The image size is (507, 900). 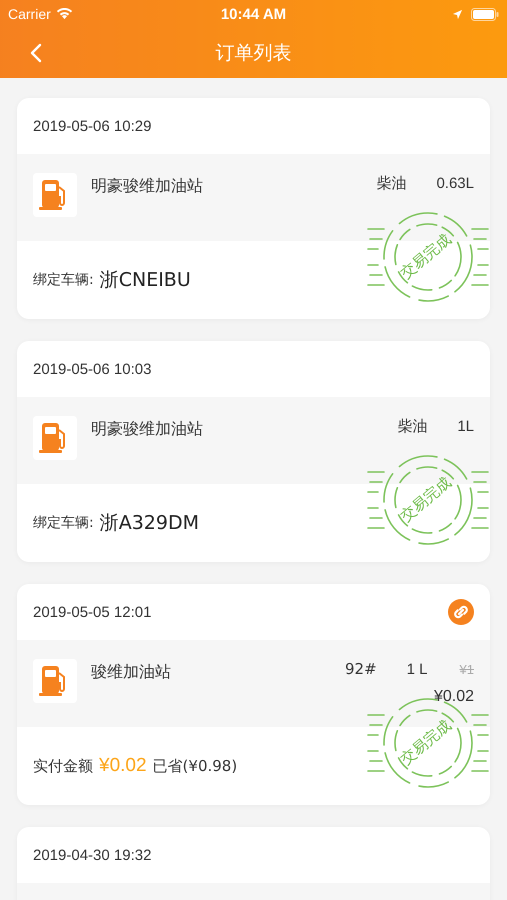 I want to click on license-plate: 浙A329DM, so click(x=150, y=523).